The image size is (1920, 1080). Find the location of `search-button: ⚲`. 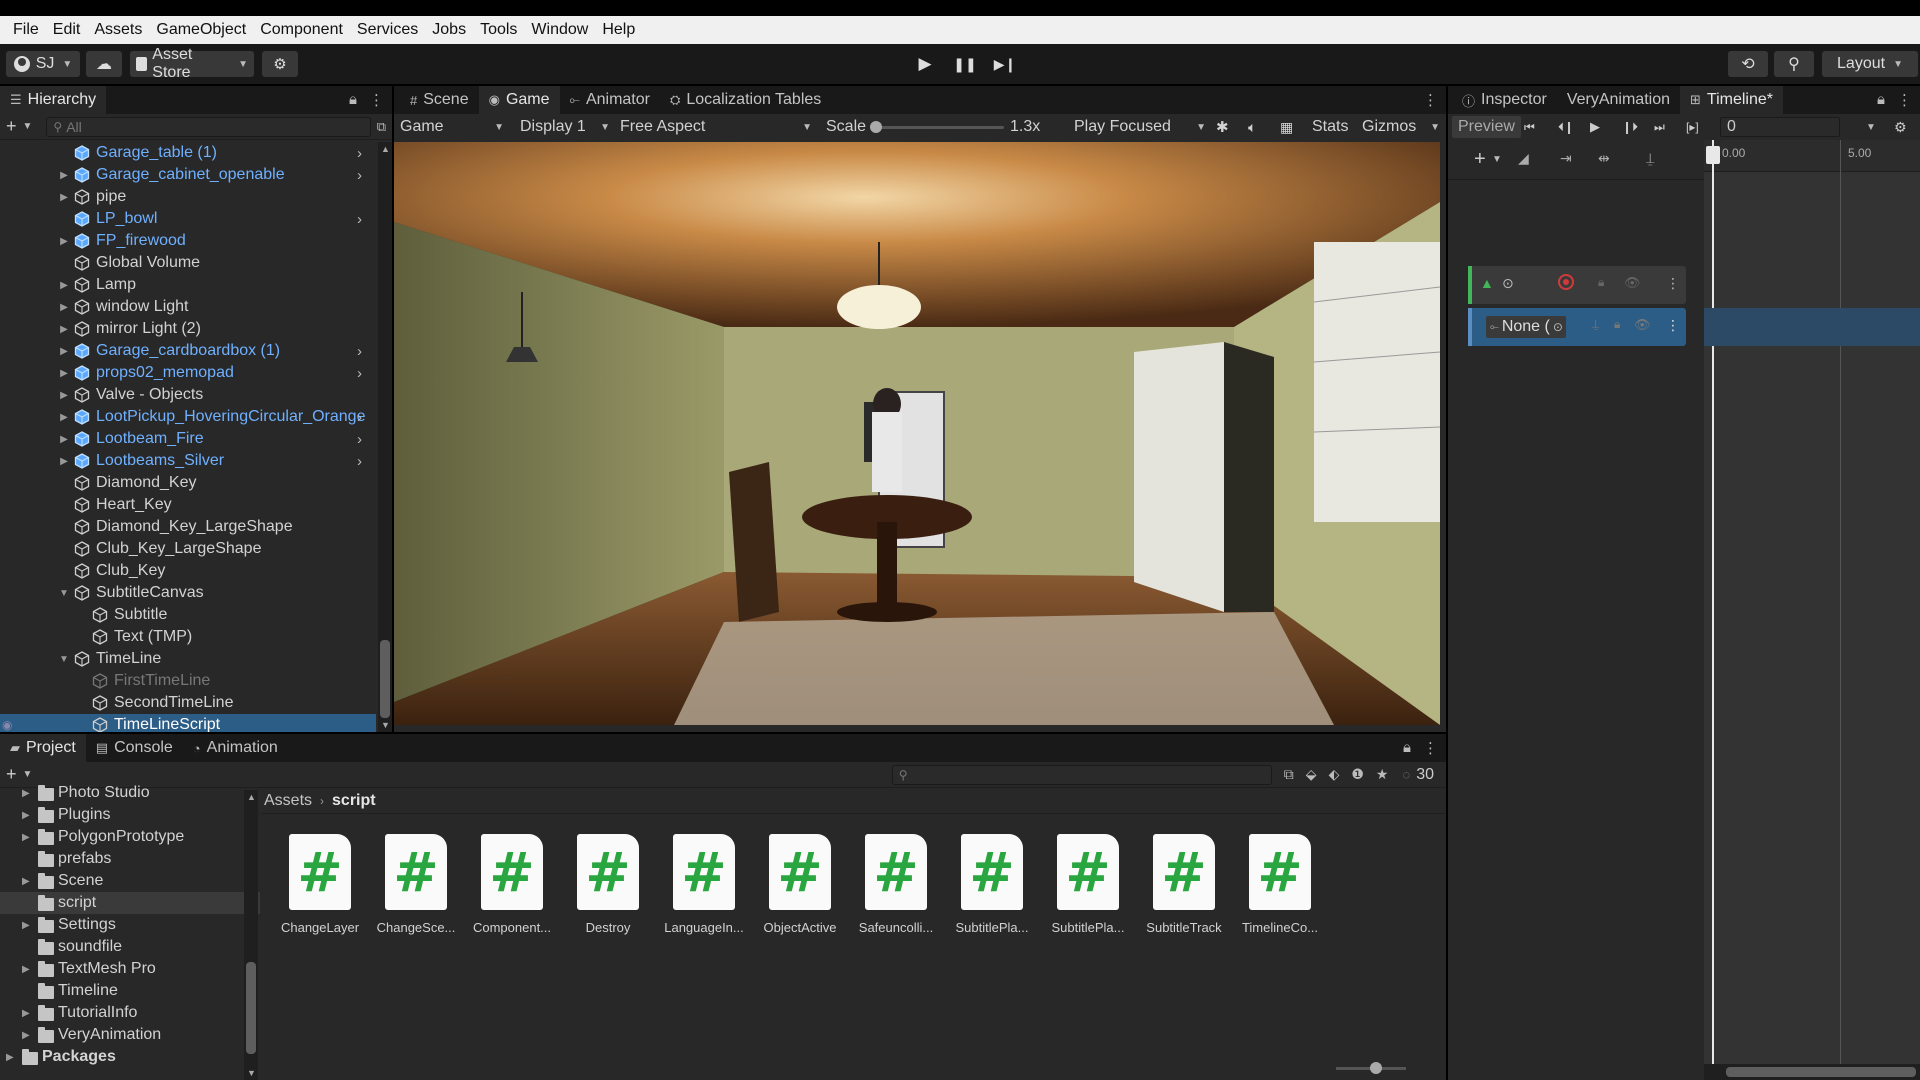

search-button: ⚲ is located at coordinates (1794, 64).